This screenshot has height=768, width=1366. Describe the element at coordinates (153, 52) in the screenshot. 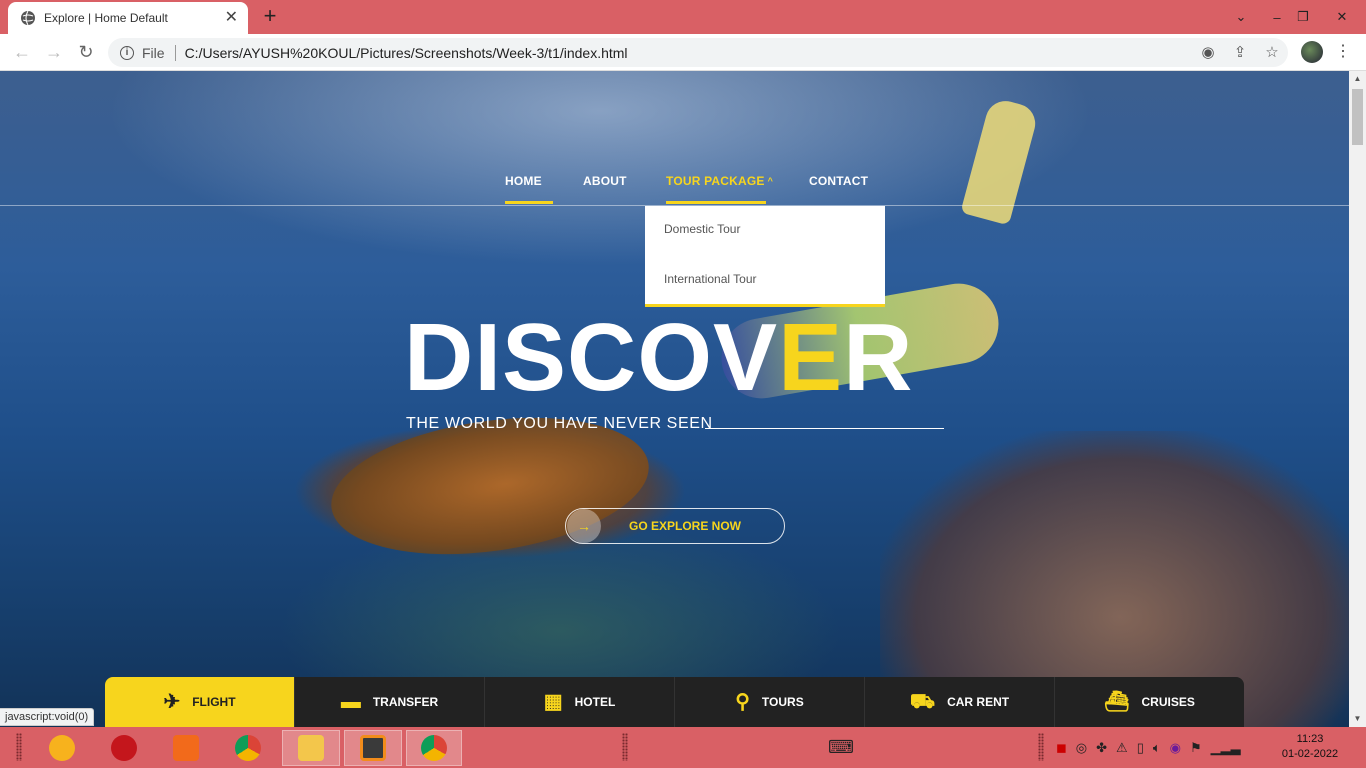

I see `file-label: File` at that location.